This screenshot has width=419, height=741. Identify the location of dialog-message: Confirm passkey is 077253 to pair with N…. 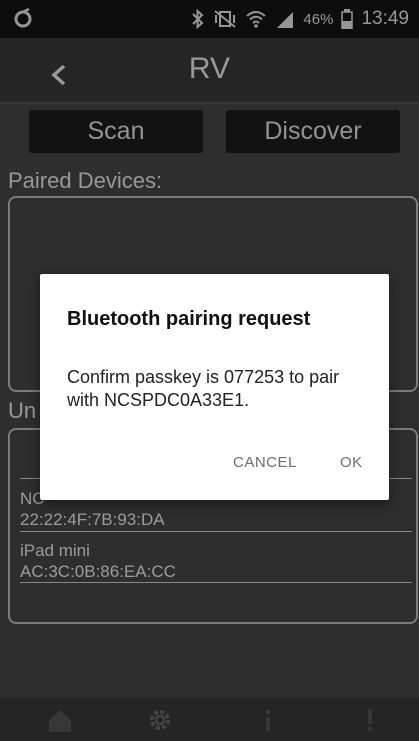
(203, 388).